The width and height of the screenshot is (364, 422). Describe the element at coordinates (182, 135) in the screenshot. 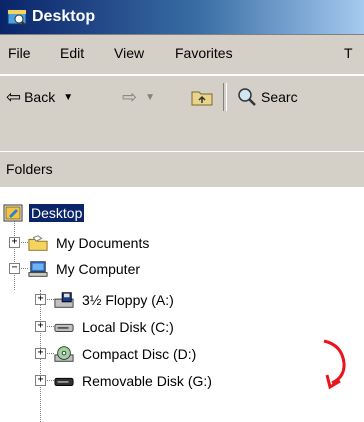

I see `address-bar-area` at that location.